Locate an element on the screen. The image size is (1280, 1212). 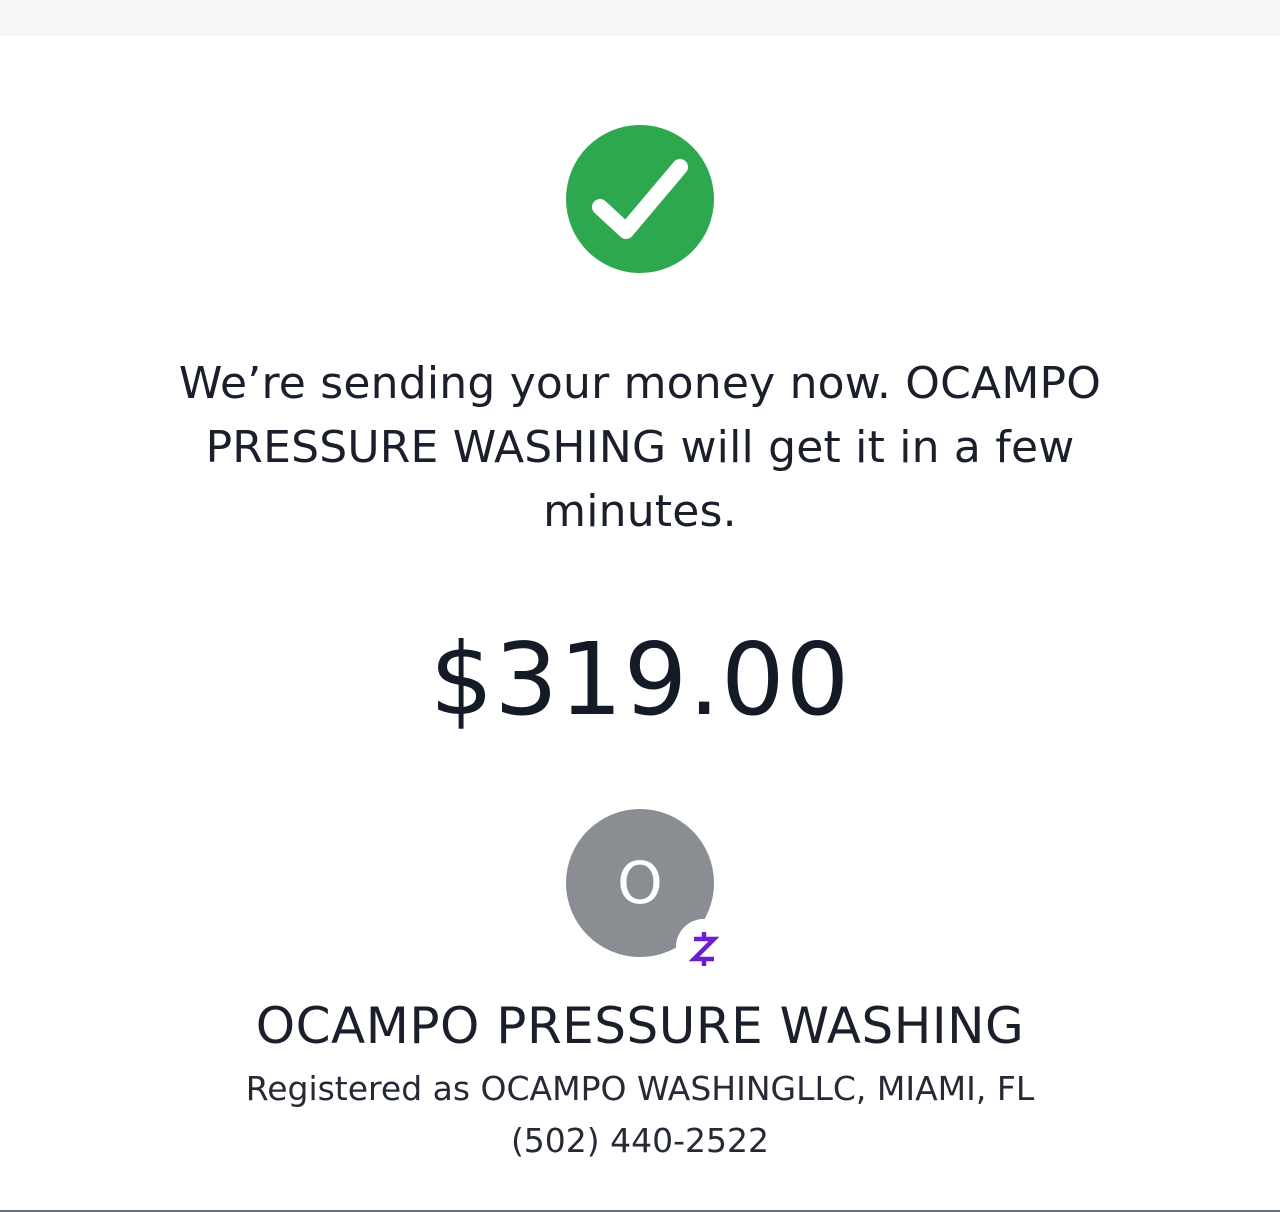
recipient-avatar-group: O is located at coordinates (649, 894).